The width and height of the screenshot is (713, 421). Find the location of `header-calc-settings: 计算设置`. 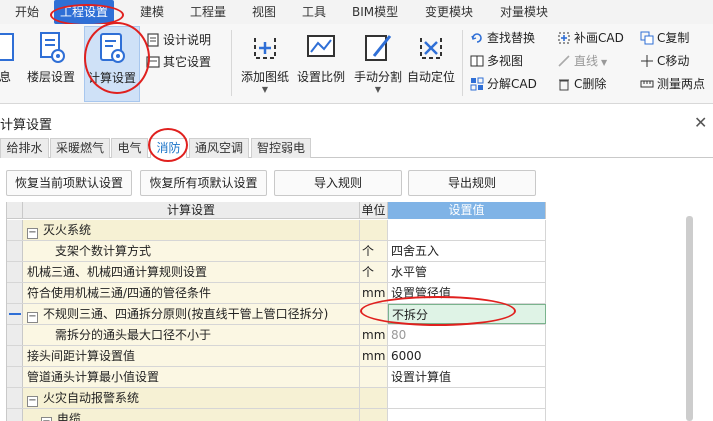

header-calc-settings: 计算设置 is located at coordinates (191, 210).